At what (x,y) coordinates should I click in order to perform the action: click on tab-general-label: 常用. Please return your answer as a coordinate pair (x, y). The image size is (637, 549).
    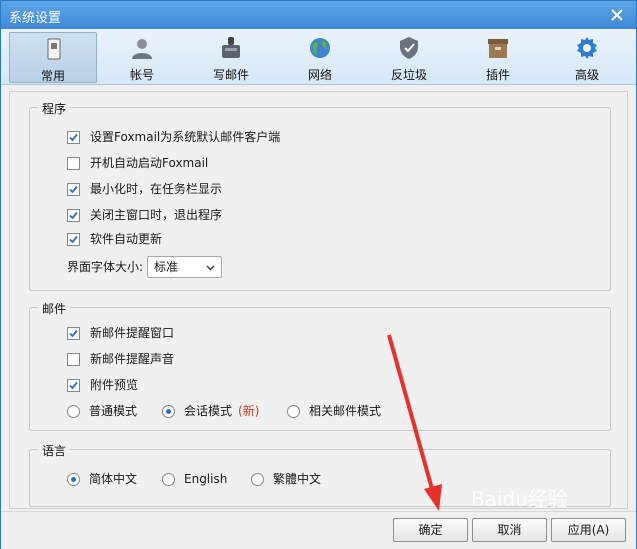
    Looking at the image, I should click on (52, 76).